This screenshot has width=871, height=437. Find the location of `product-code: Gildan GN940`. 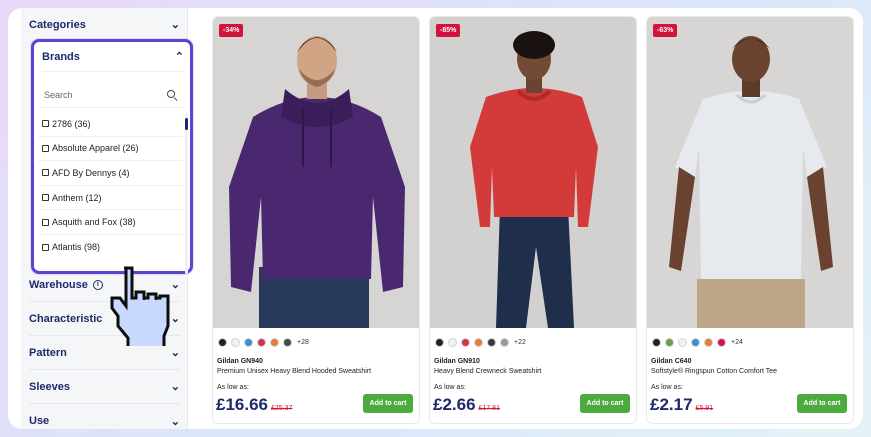

product-code: Gildan GN940 is located at coordinates (240, 361).